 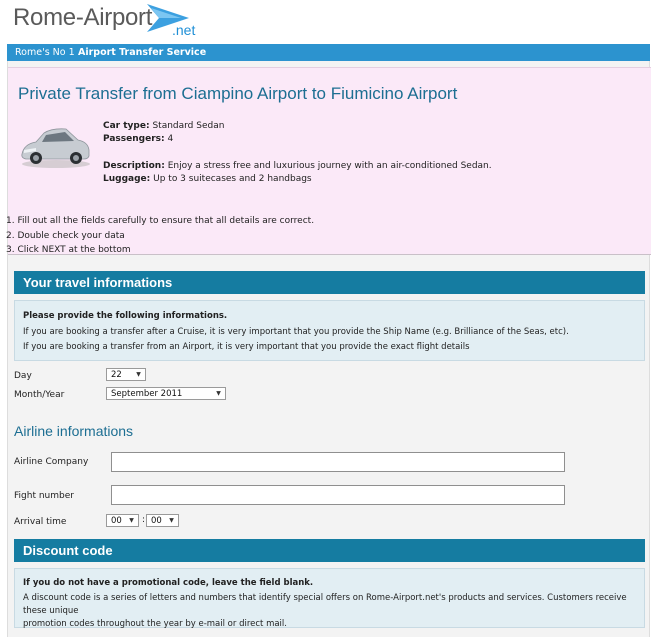 I want to click on arrival-hour-select: 00 ▼, so click(x=122, y=520).